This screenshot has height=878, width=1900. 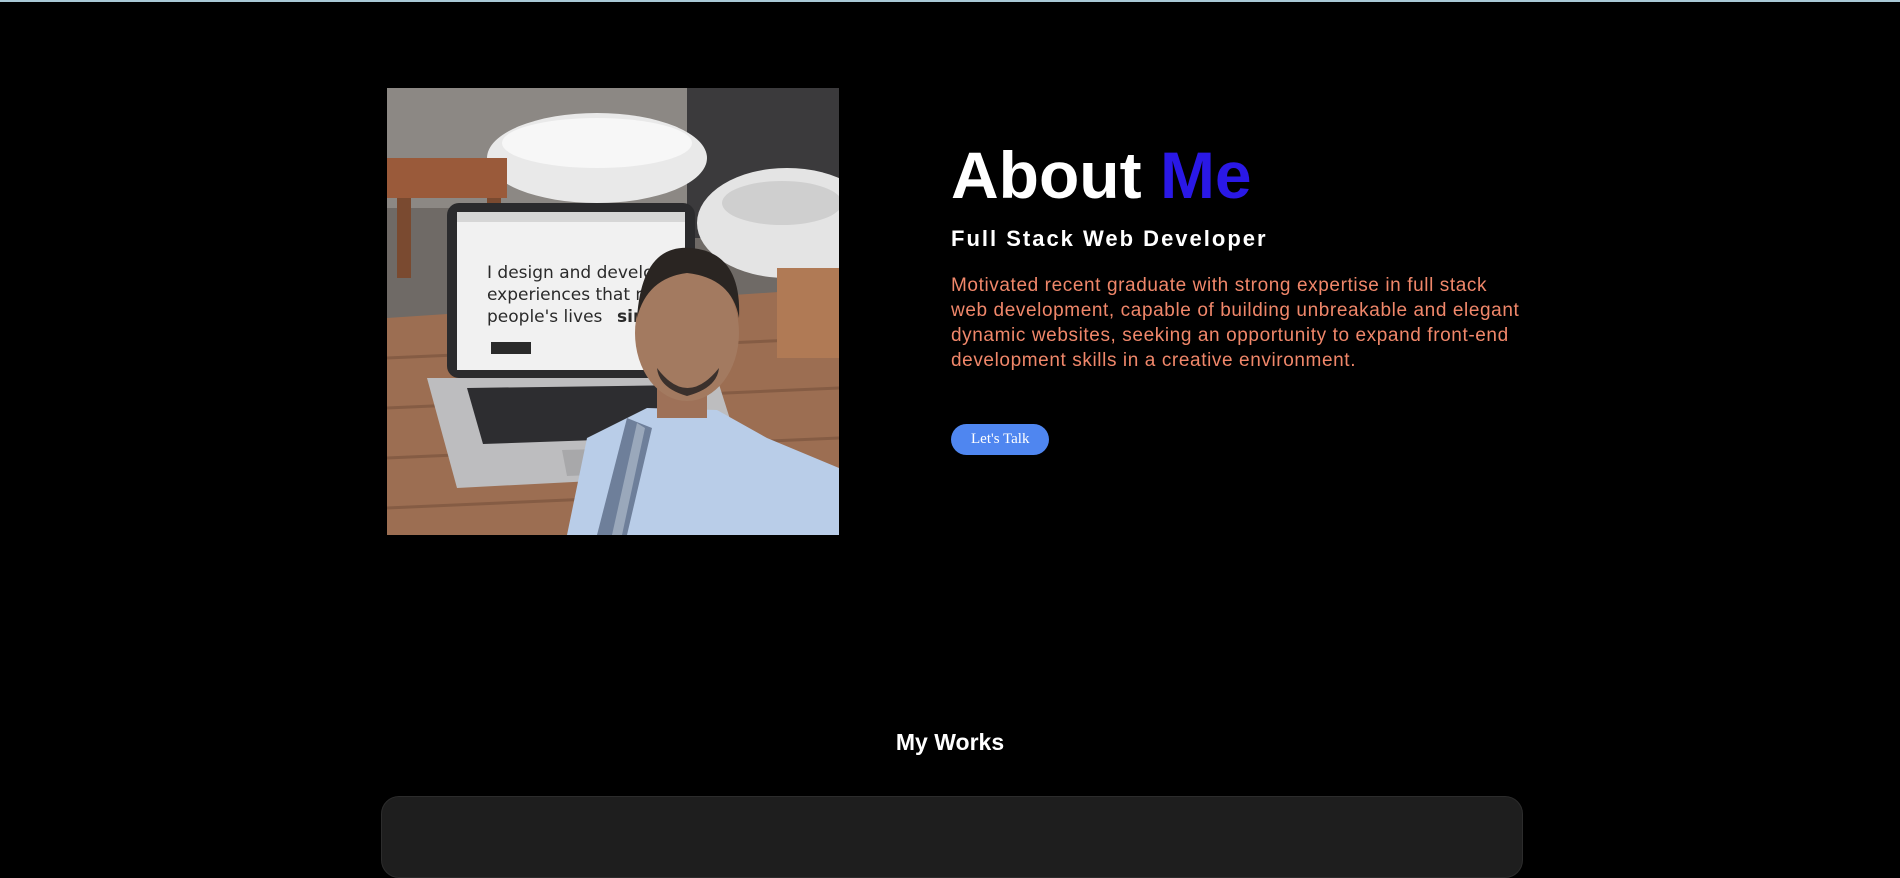 I want to click on lets-talk-button: Let's Talk, so click(x=1000, y=439).